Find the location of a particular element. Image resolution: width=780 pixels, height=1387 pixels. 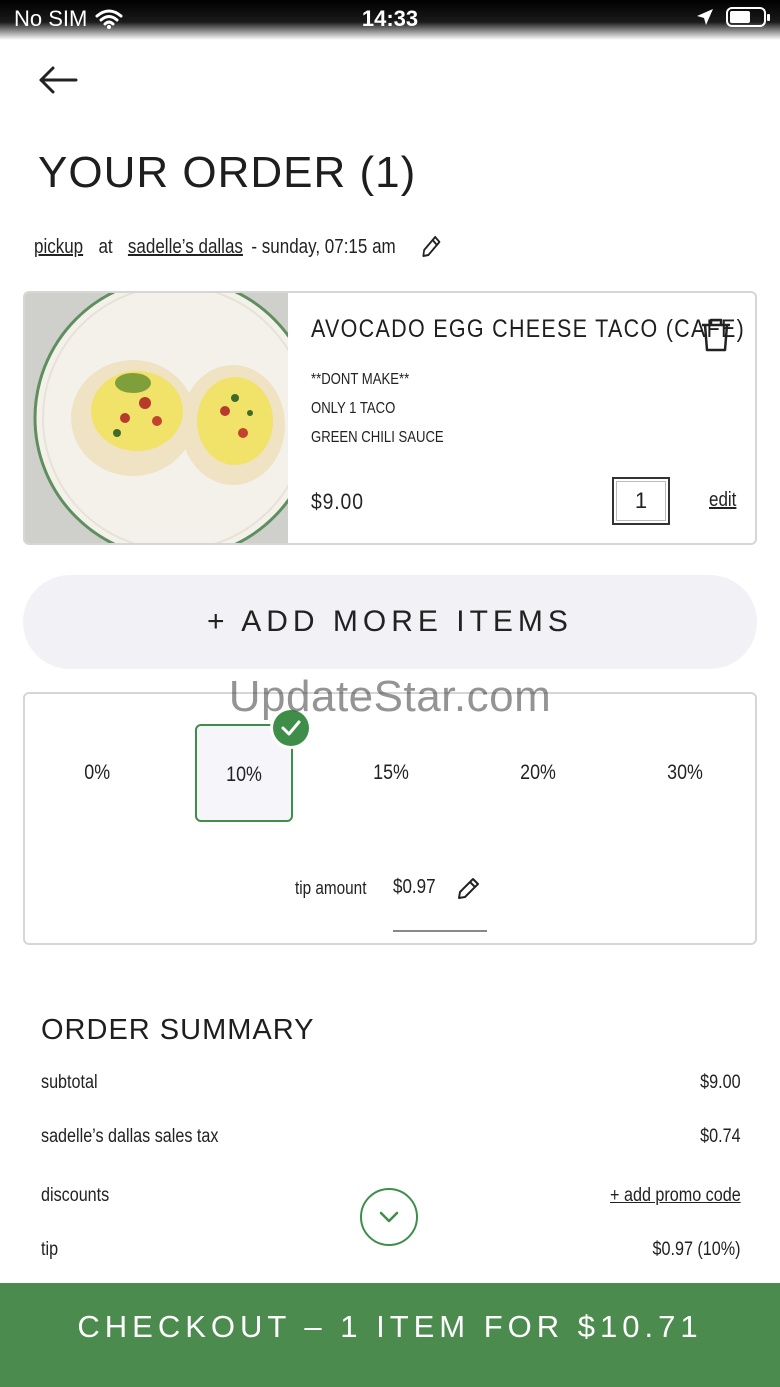

tip-amount-value: $0.97 is located at coordinates (414, 887).